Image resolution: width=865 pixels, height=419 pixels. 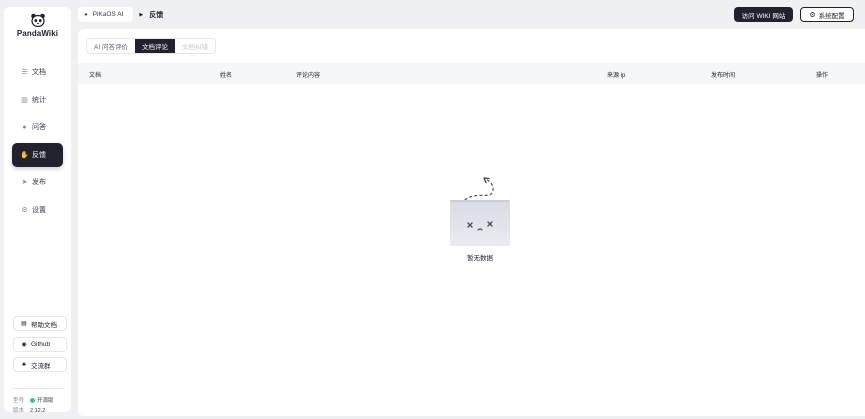 What do you see at coordinates (24, 155) in the screenshot?
I see `hand-icon: ✋` at bounding box center [24, 155].